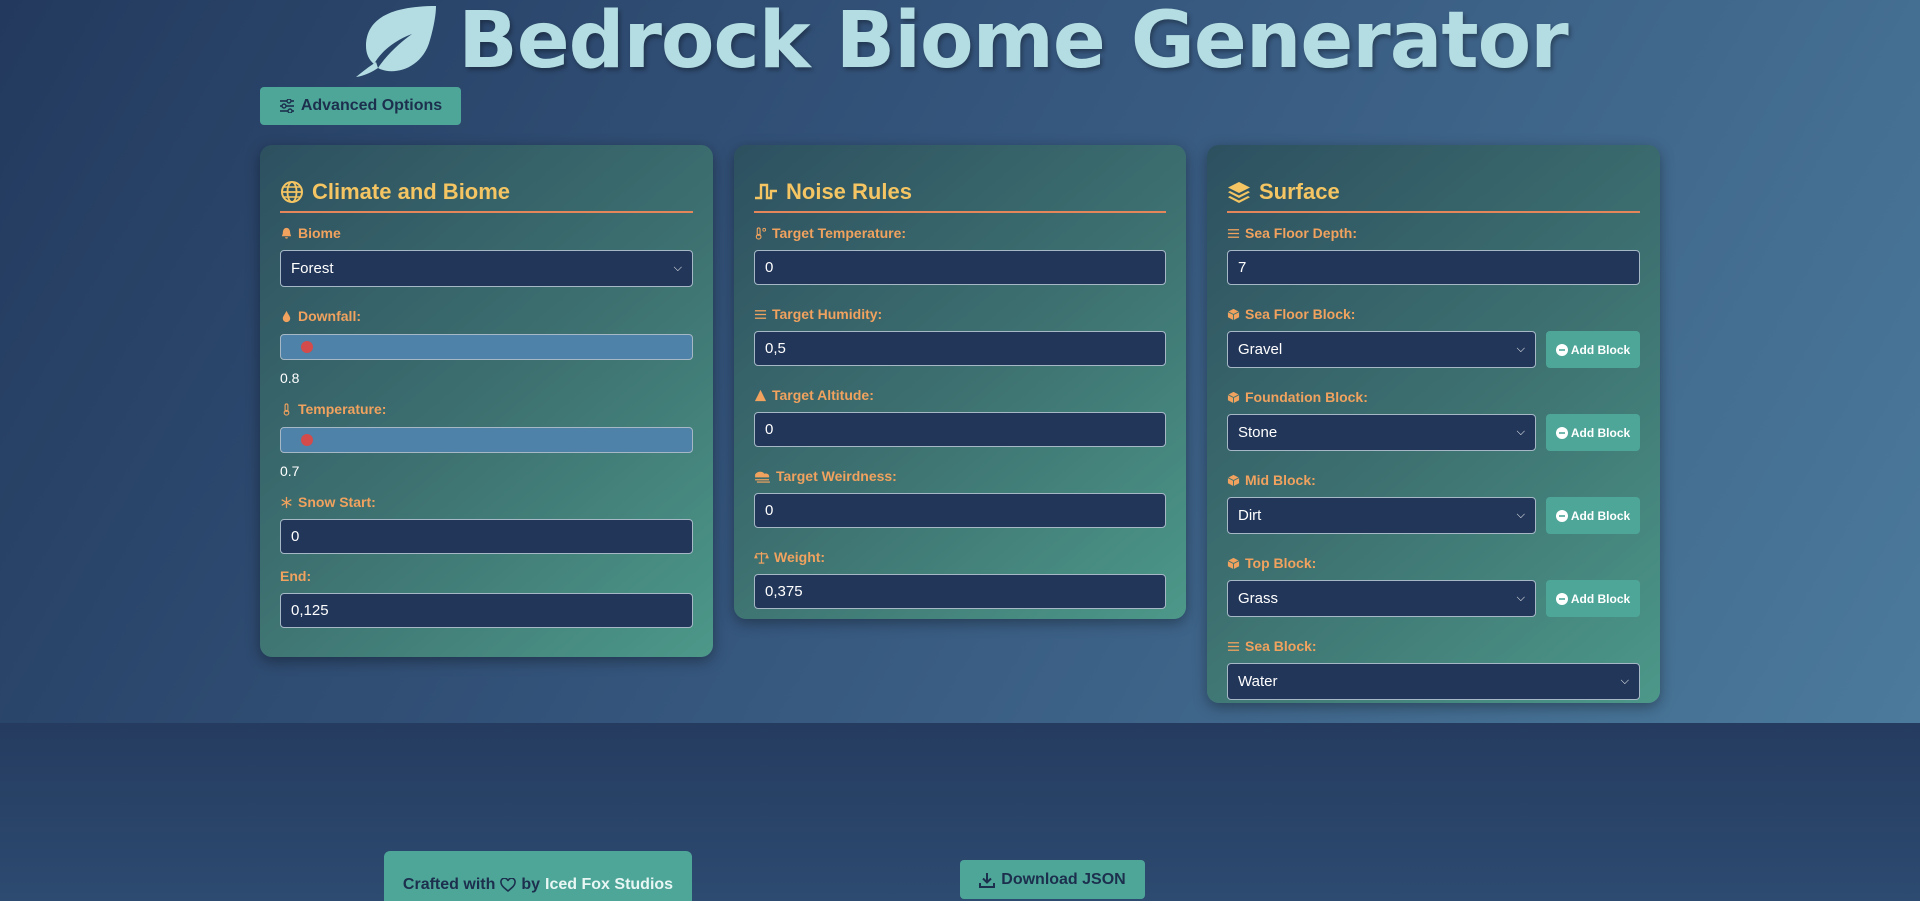 The image size is (1920, 901). I want to click on target-temperature-input: 0, so click(960, 267).